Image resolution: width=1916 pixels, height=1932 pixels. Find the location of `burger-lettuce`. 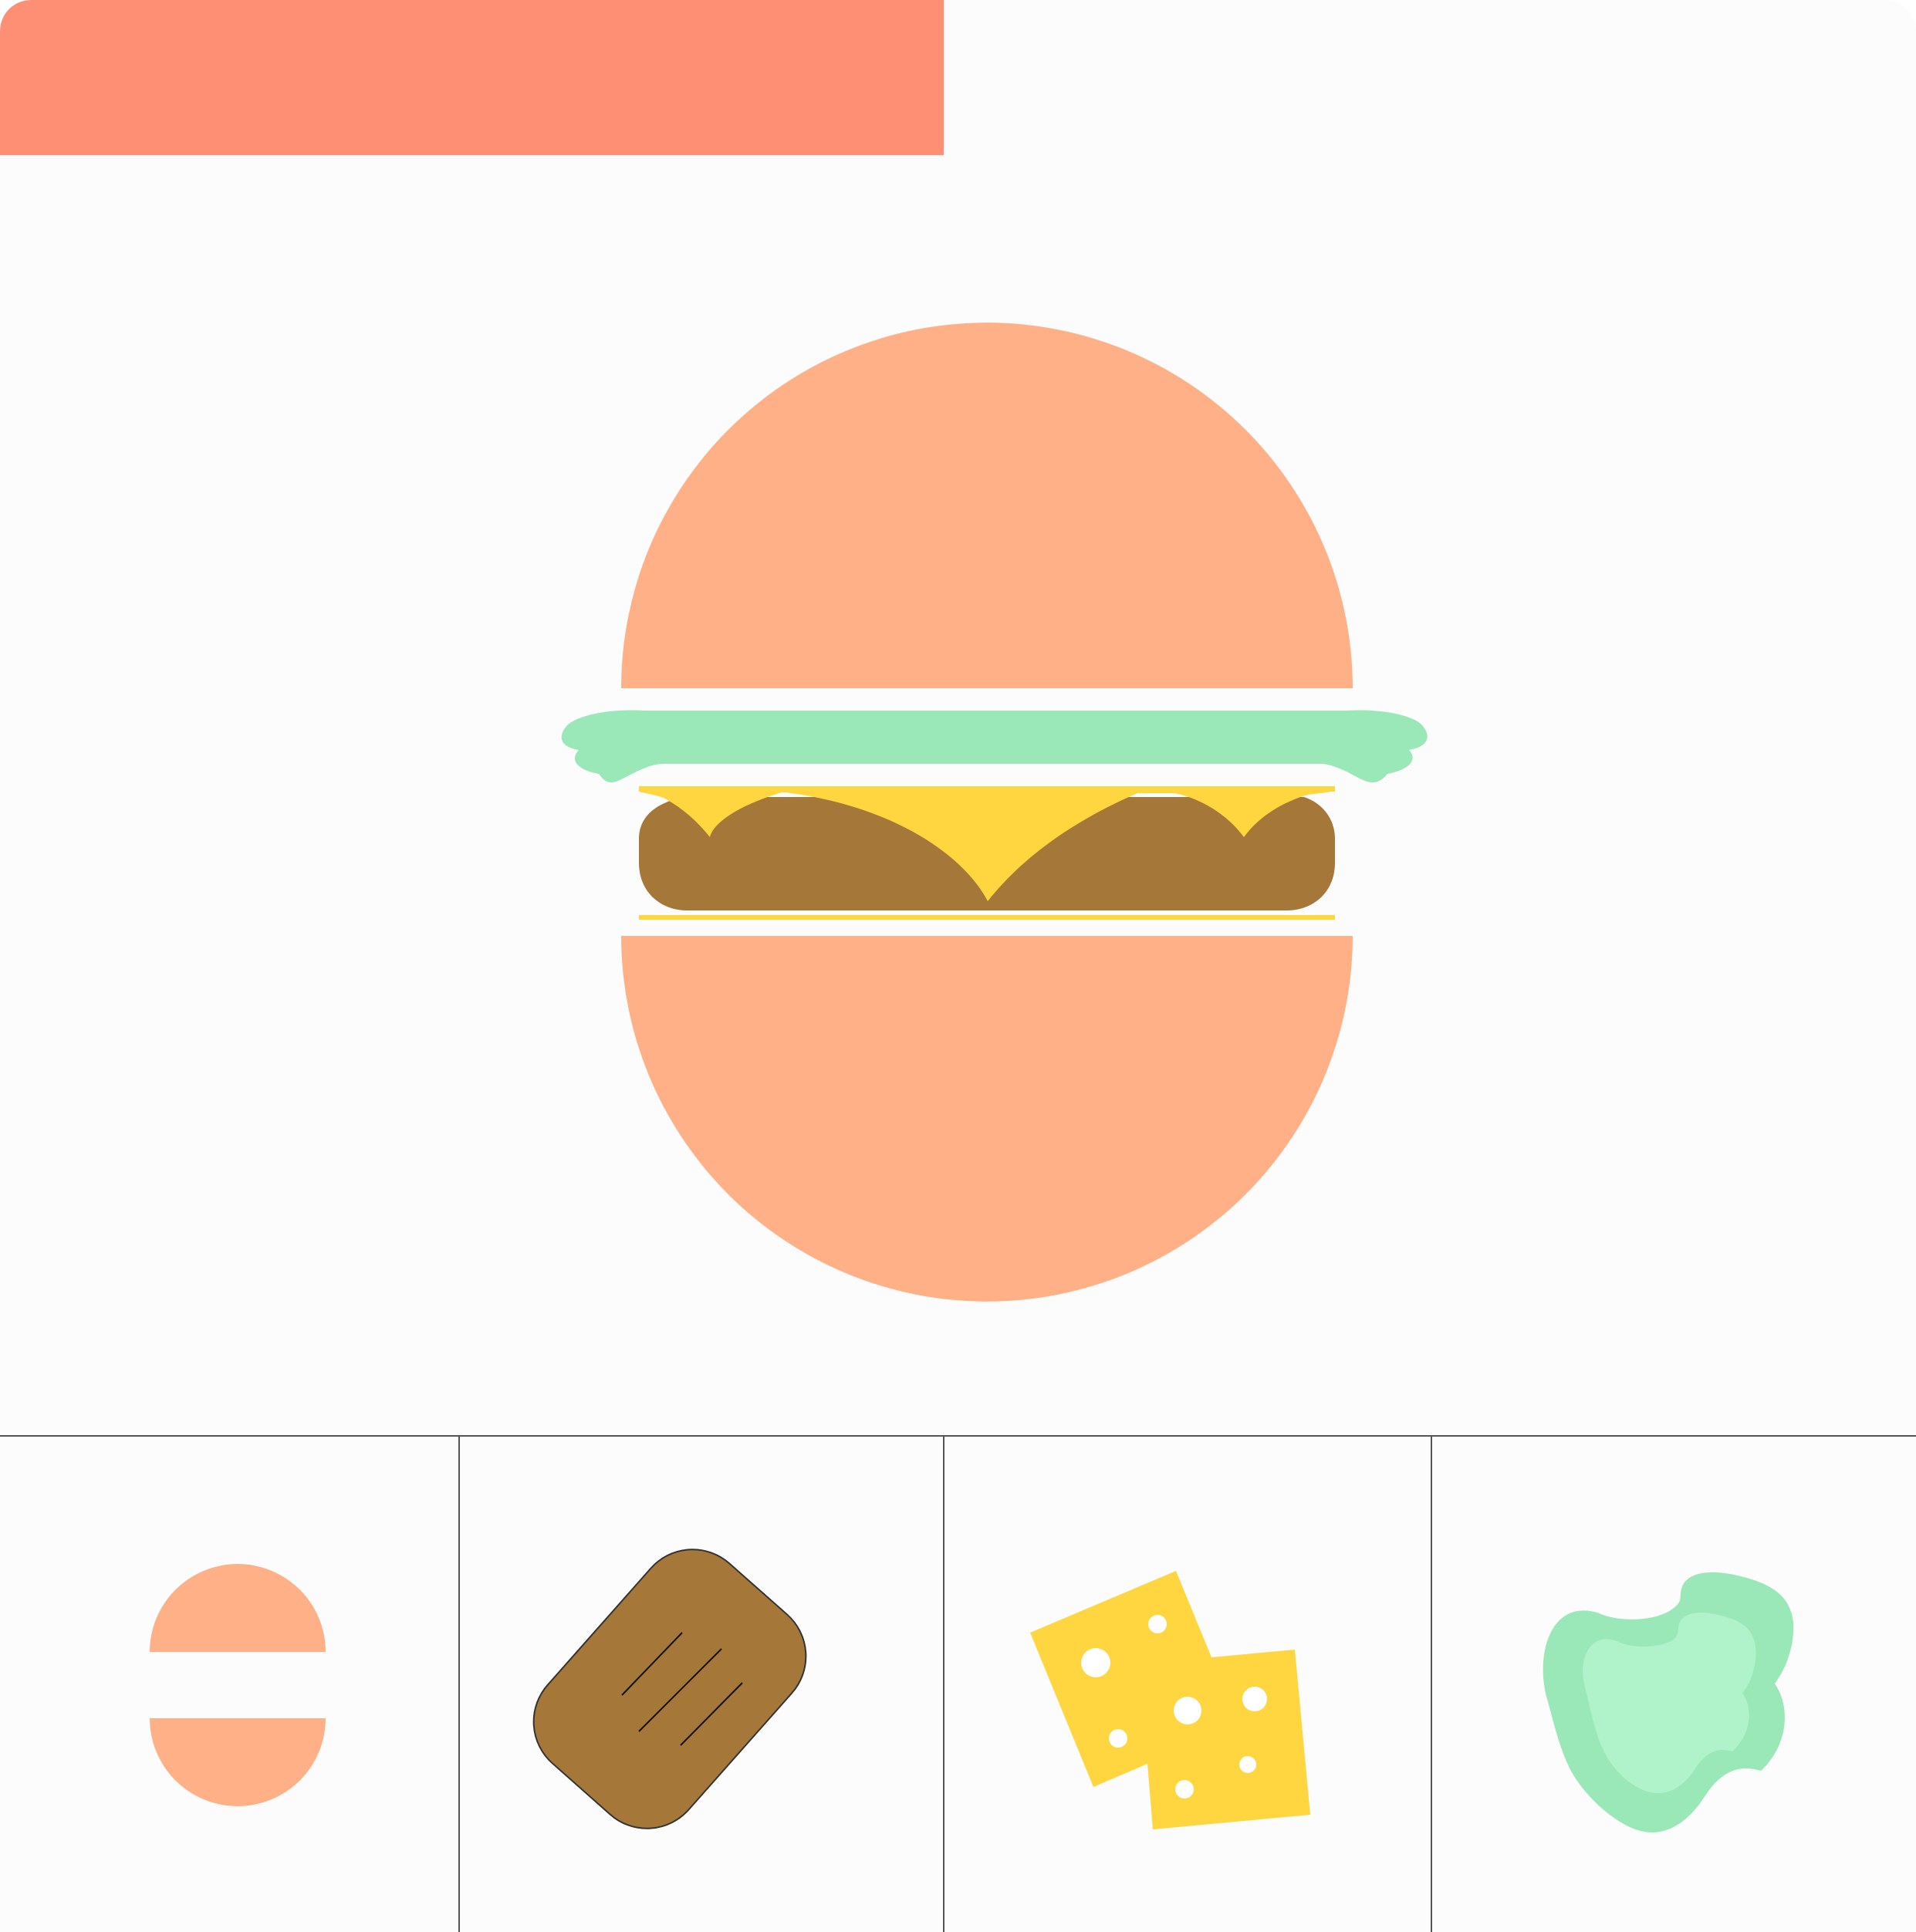

burger-lettuce is located at coordinates (994, 746).